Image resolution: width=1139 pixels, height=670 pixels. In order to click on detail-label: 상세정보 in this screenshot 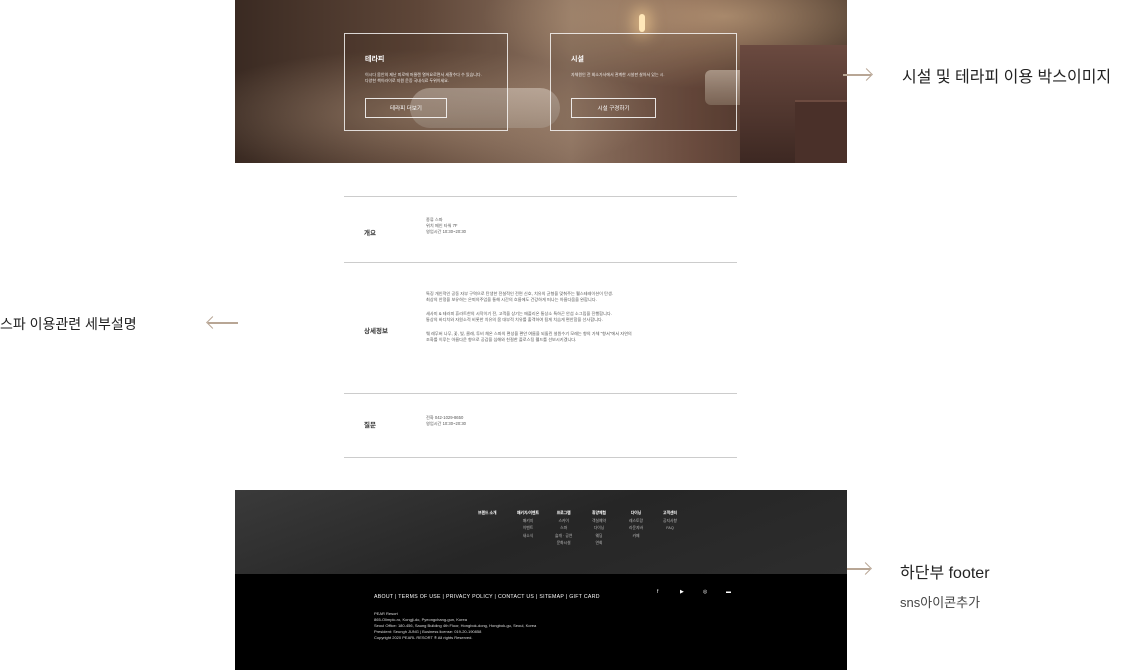, I will do `click(376, 331)`.